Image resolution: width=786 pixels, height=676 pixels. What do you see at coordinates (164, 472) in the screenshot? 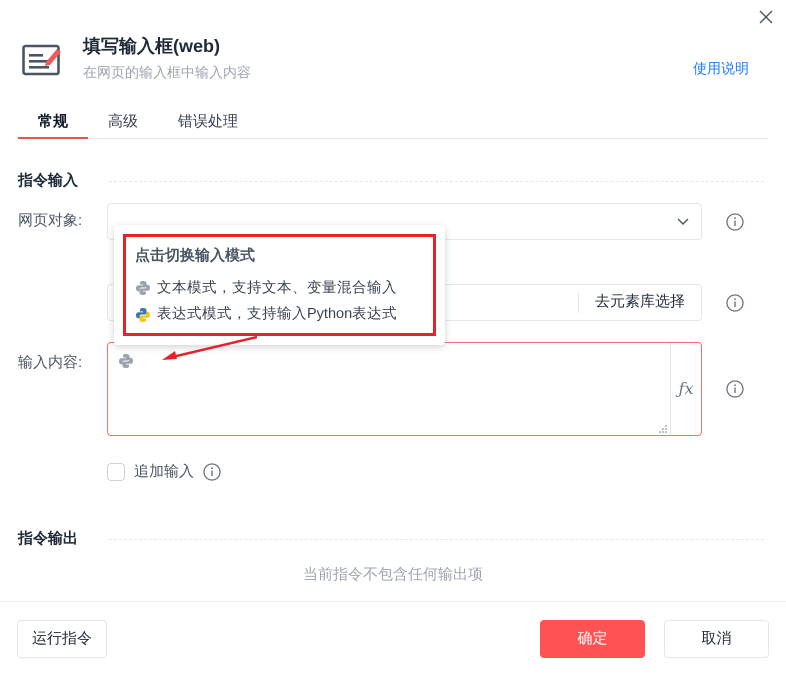
I see `append-label: 追加输入` at bounding box center [164, 472].